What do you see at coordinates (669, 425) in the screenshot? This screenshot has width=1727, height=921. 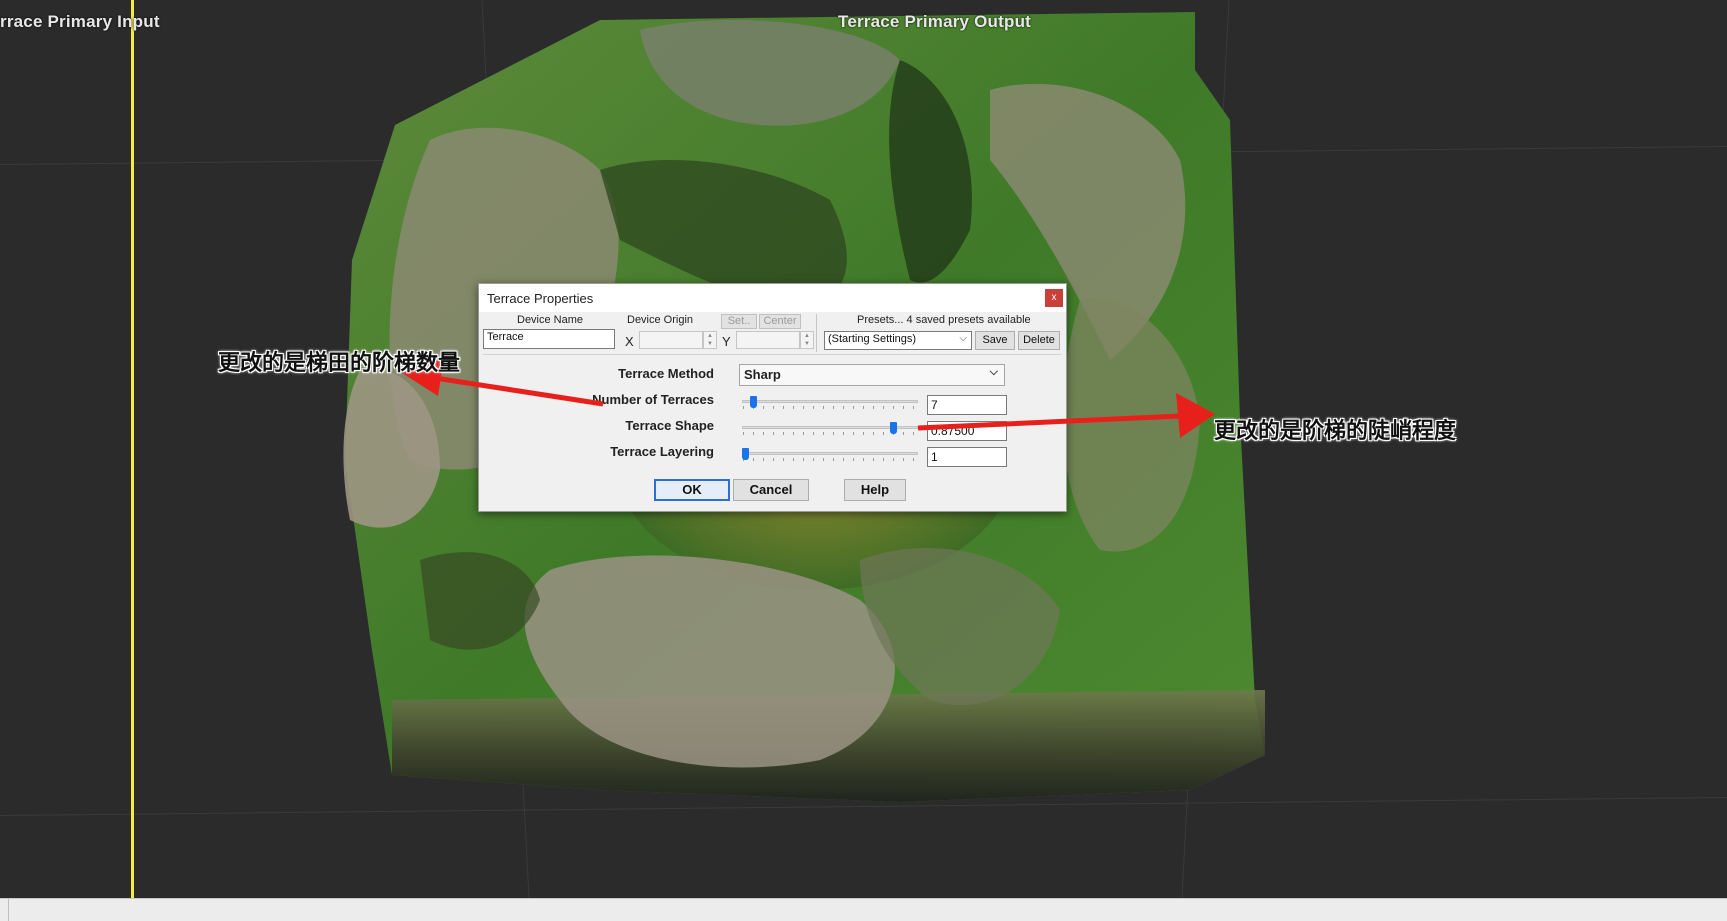 I see `terrace-shape-label: Terrace Shape` at bounding box center [669, 425].